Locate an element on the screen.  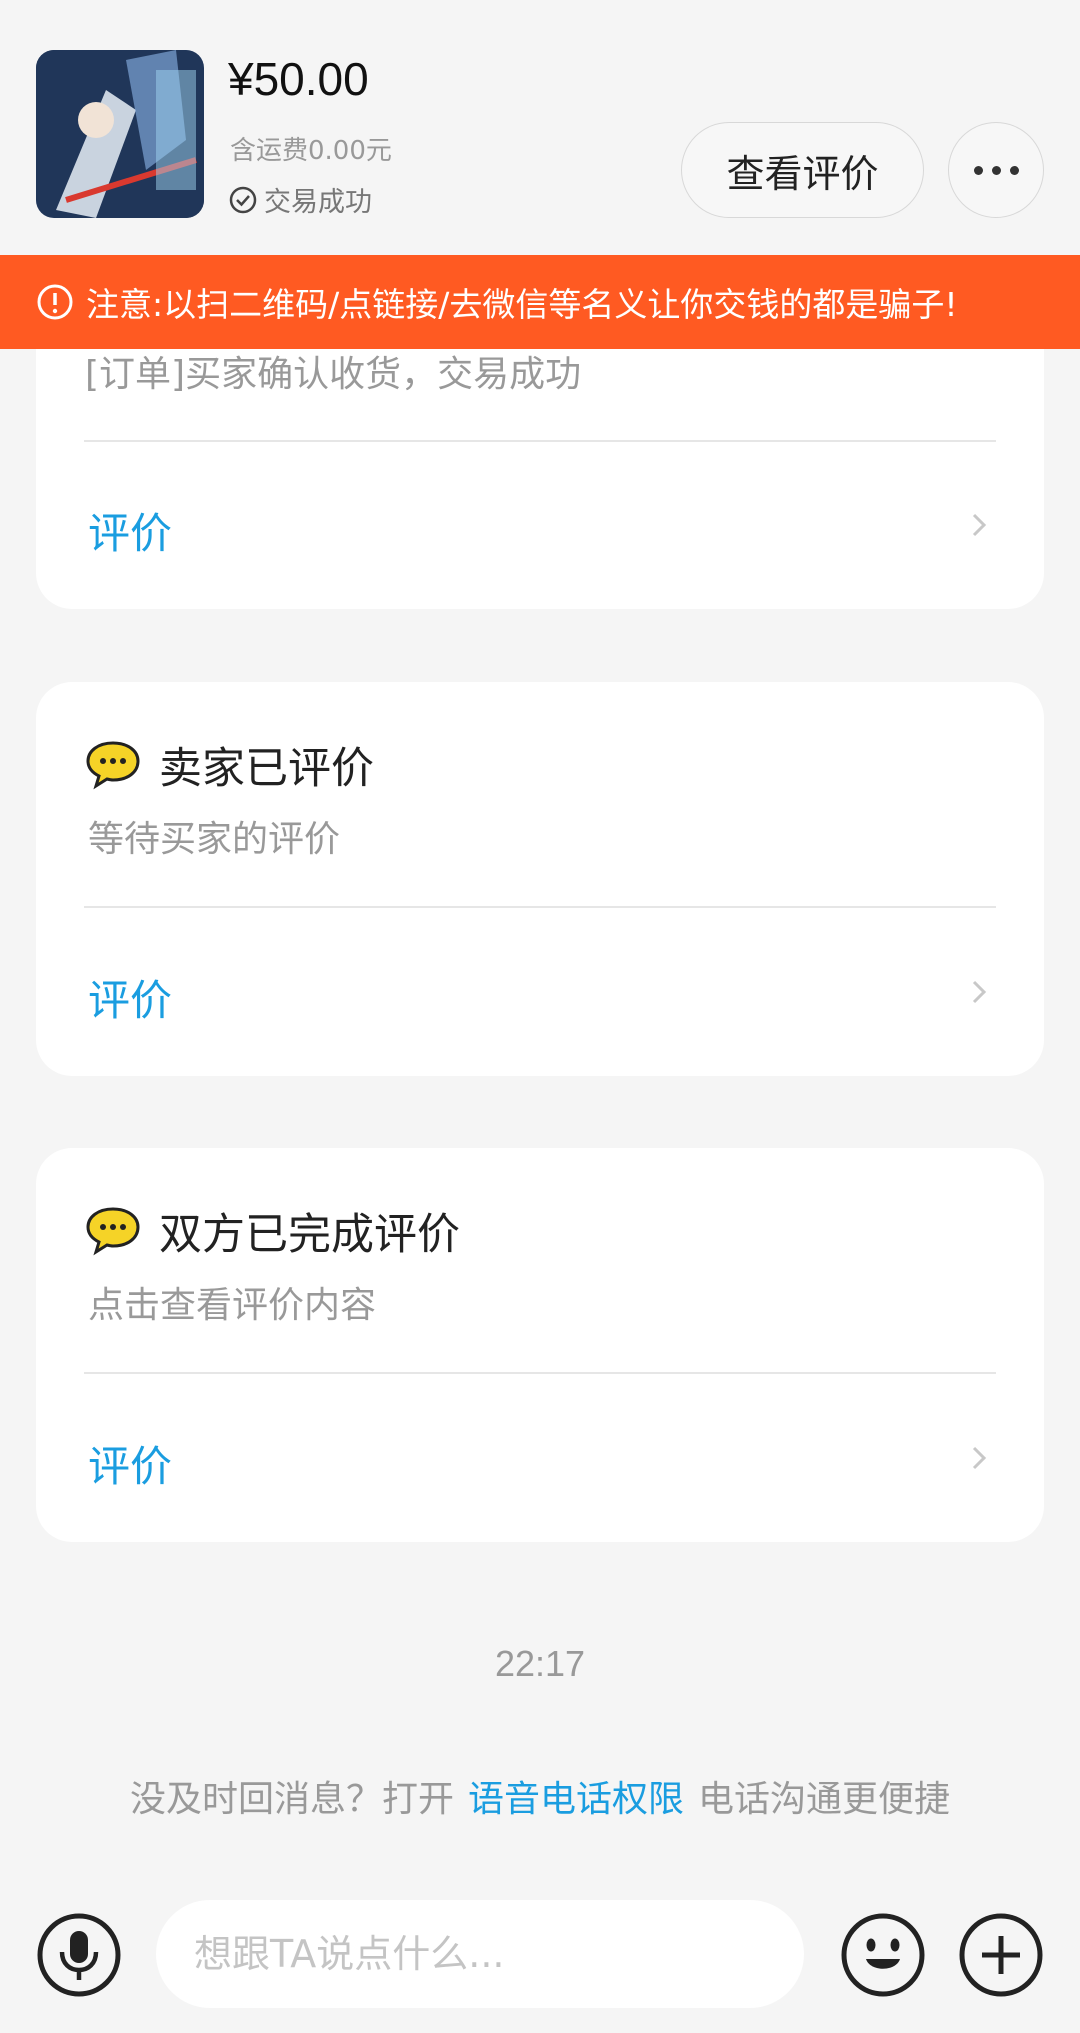
card-header: 双方已完成评价 is located at coordinates (272, 1231).